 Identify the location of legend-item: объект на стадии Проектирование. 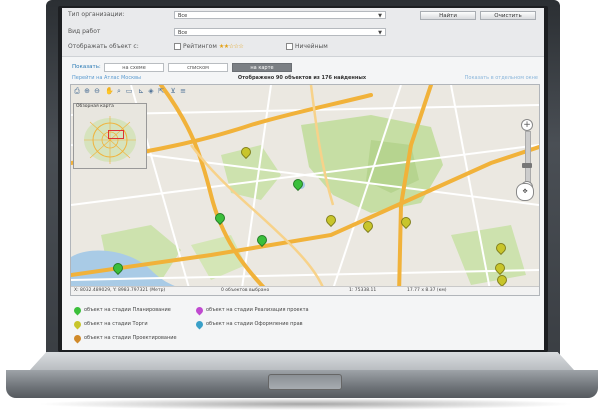
(124, 338).